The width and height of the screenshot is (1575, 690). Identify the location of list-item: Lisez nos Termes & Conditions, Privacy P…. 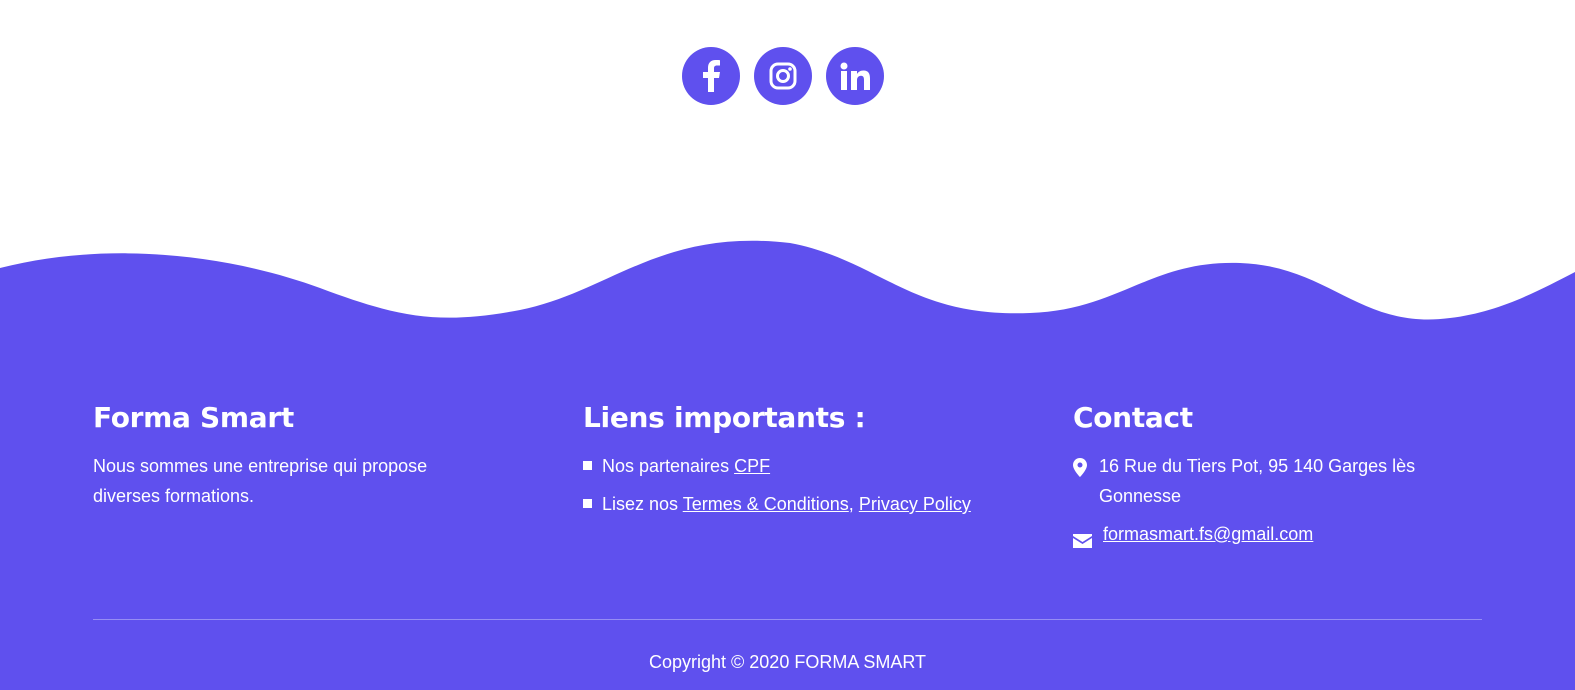
(777, 504).